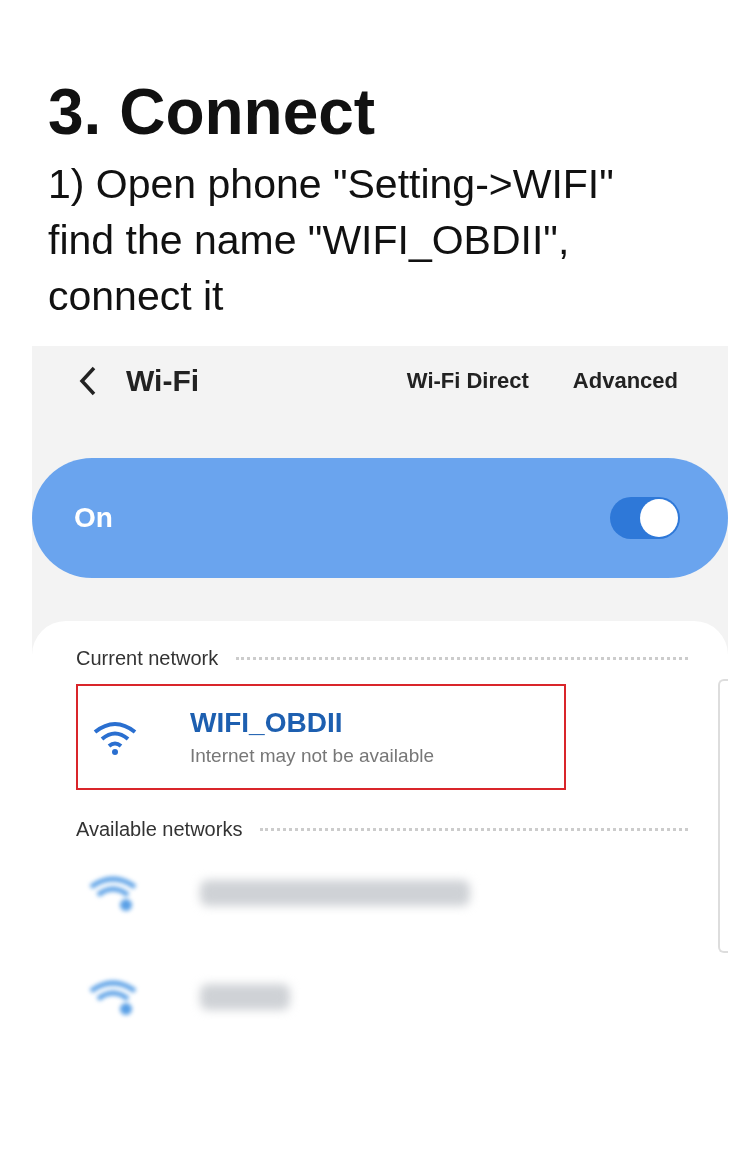 Image resolution: width=750 pixels, height=1151 pixels. What do you see at coordinates (147, 658) in the screenshot?
I see `section-label: Current network` at bounding box center [147, 658].